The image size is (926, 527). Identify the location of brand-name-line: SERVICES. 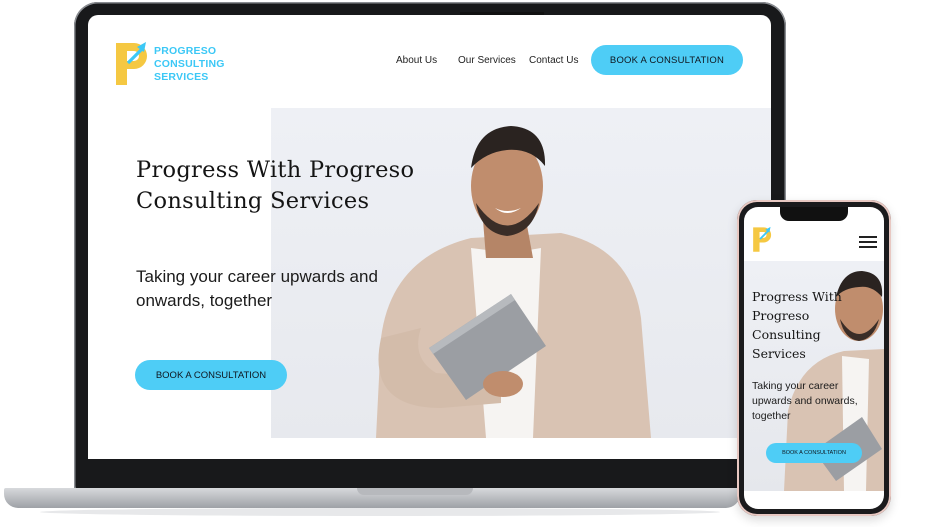
(181, 77).